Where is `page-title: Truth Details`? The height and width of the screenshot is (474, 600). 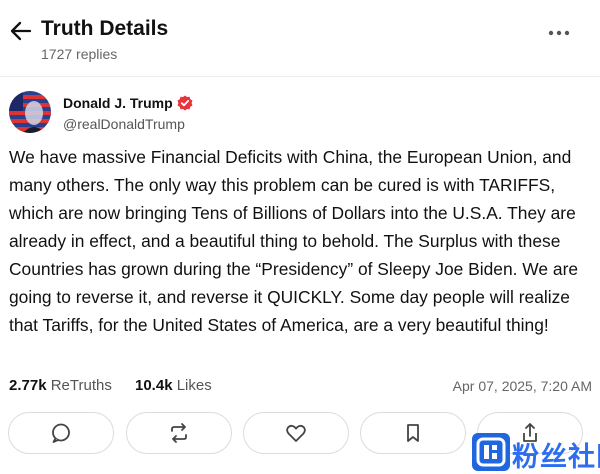
page-title: Truth Details is located at coordinates (105, 28).